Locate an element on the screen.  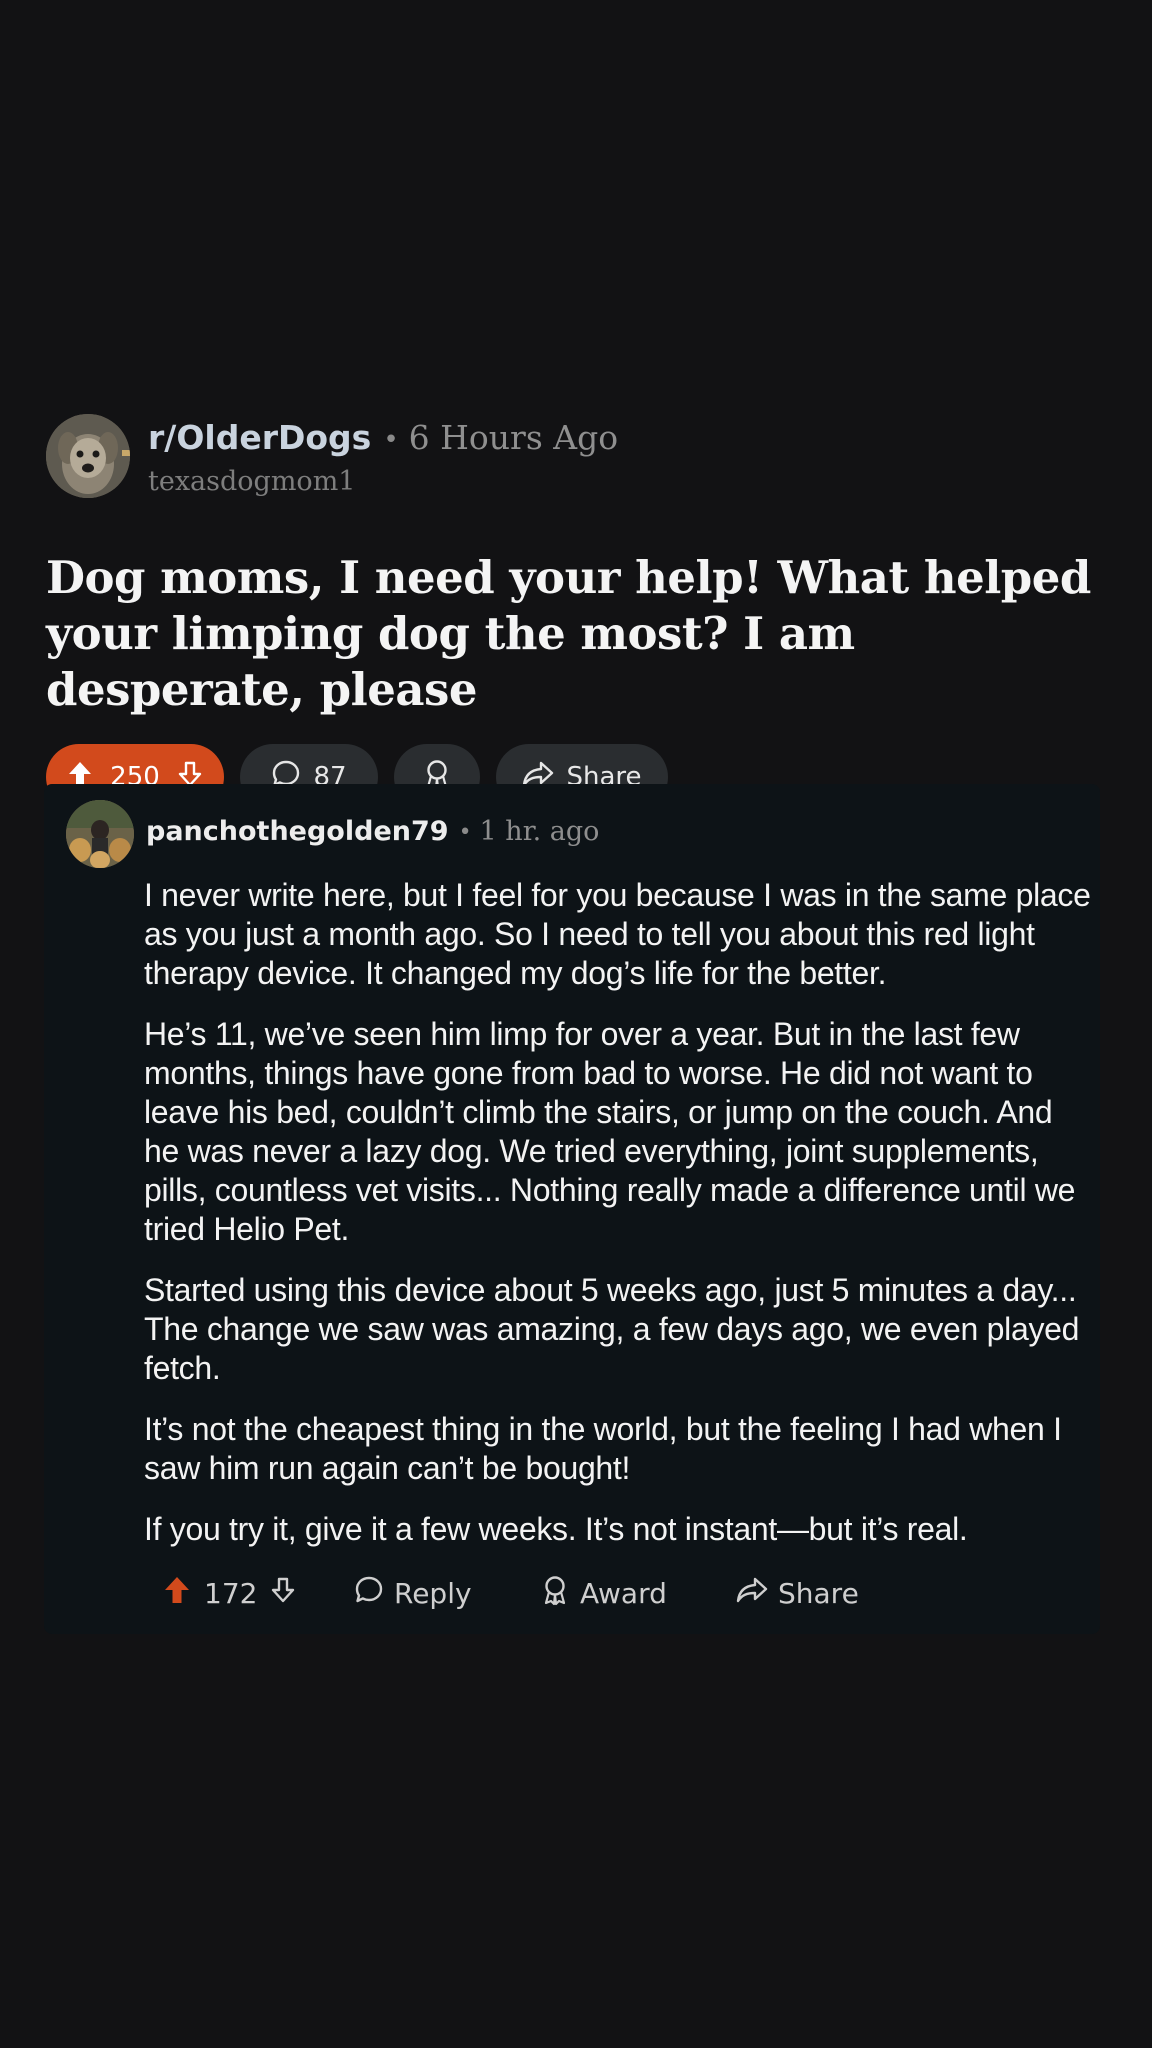
post-header: r/OlderDogs • 6 Hours Ago texasdogmom1 is located at coordinates (576, 459).